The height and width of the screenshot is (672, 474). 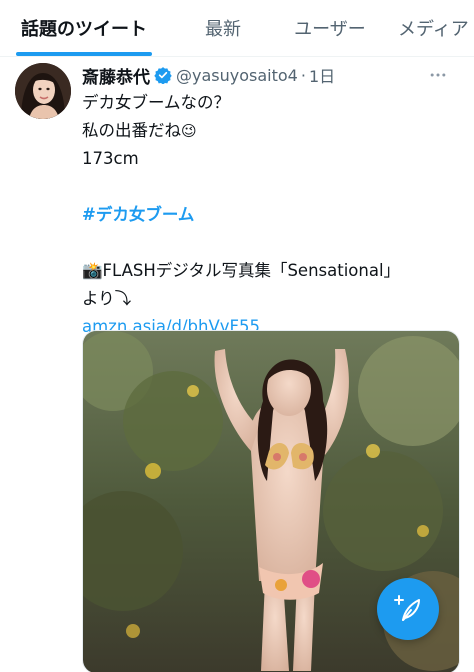 I want to click on tweet-line: 📸FLASHデジタル写真集「Sensational」, so click(x=267, y=271).